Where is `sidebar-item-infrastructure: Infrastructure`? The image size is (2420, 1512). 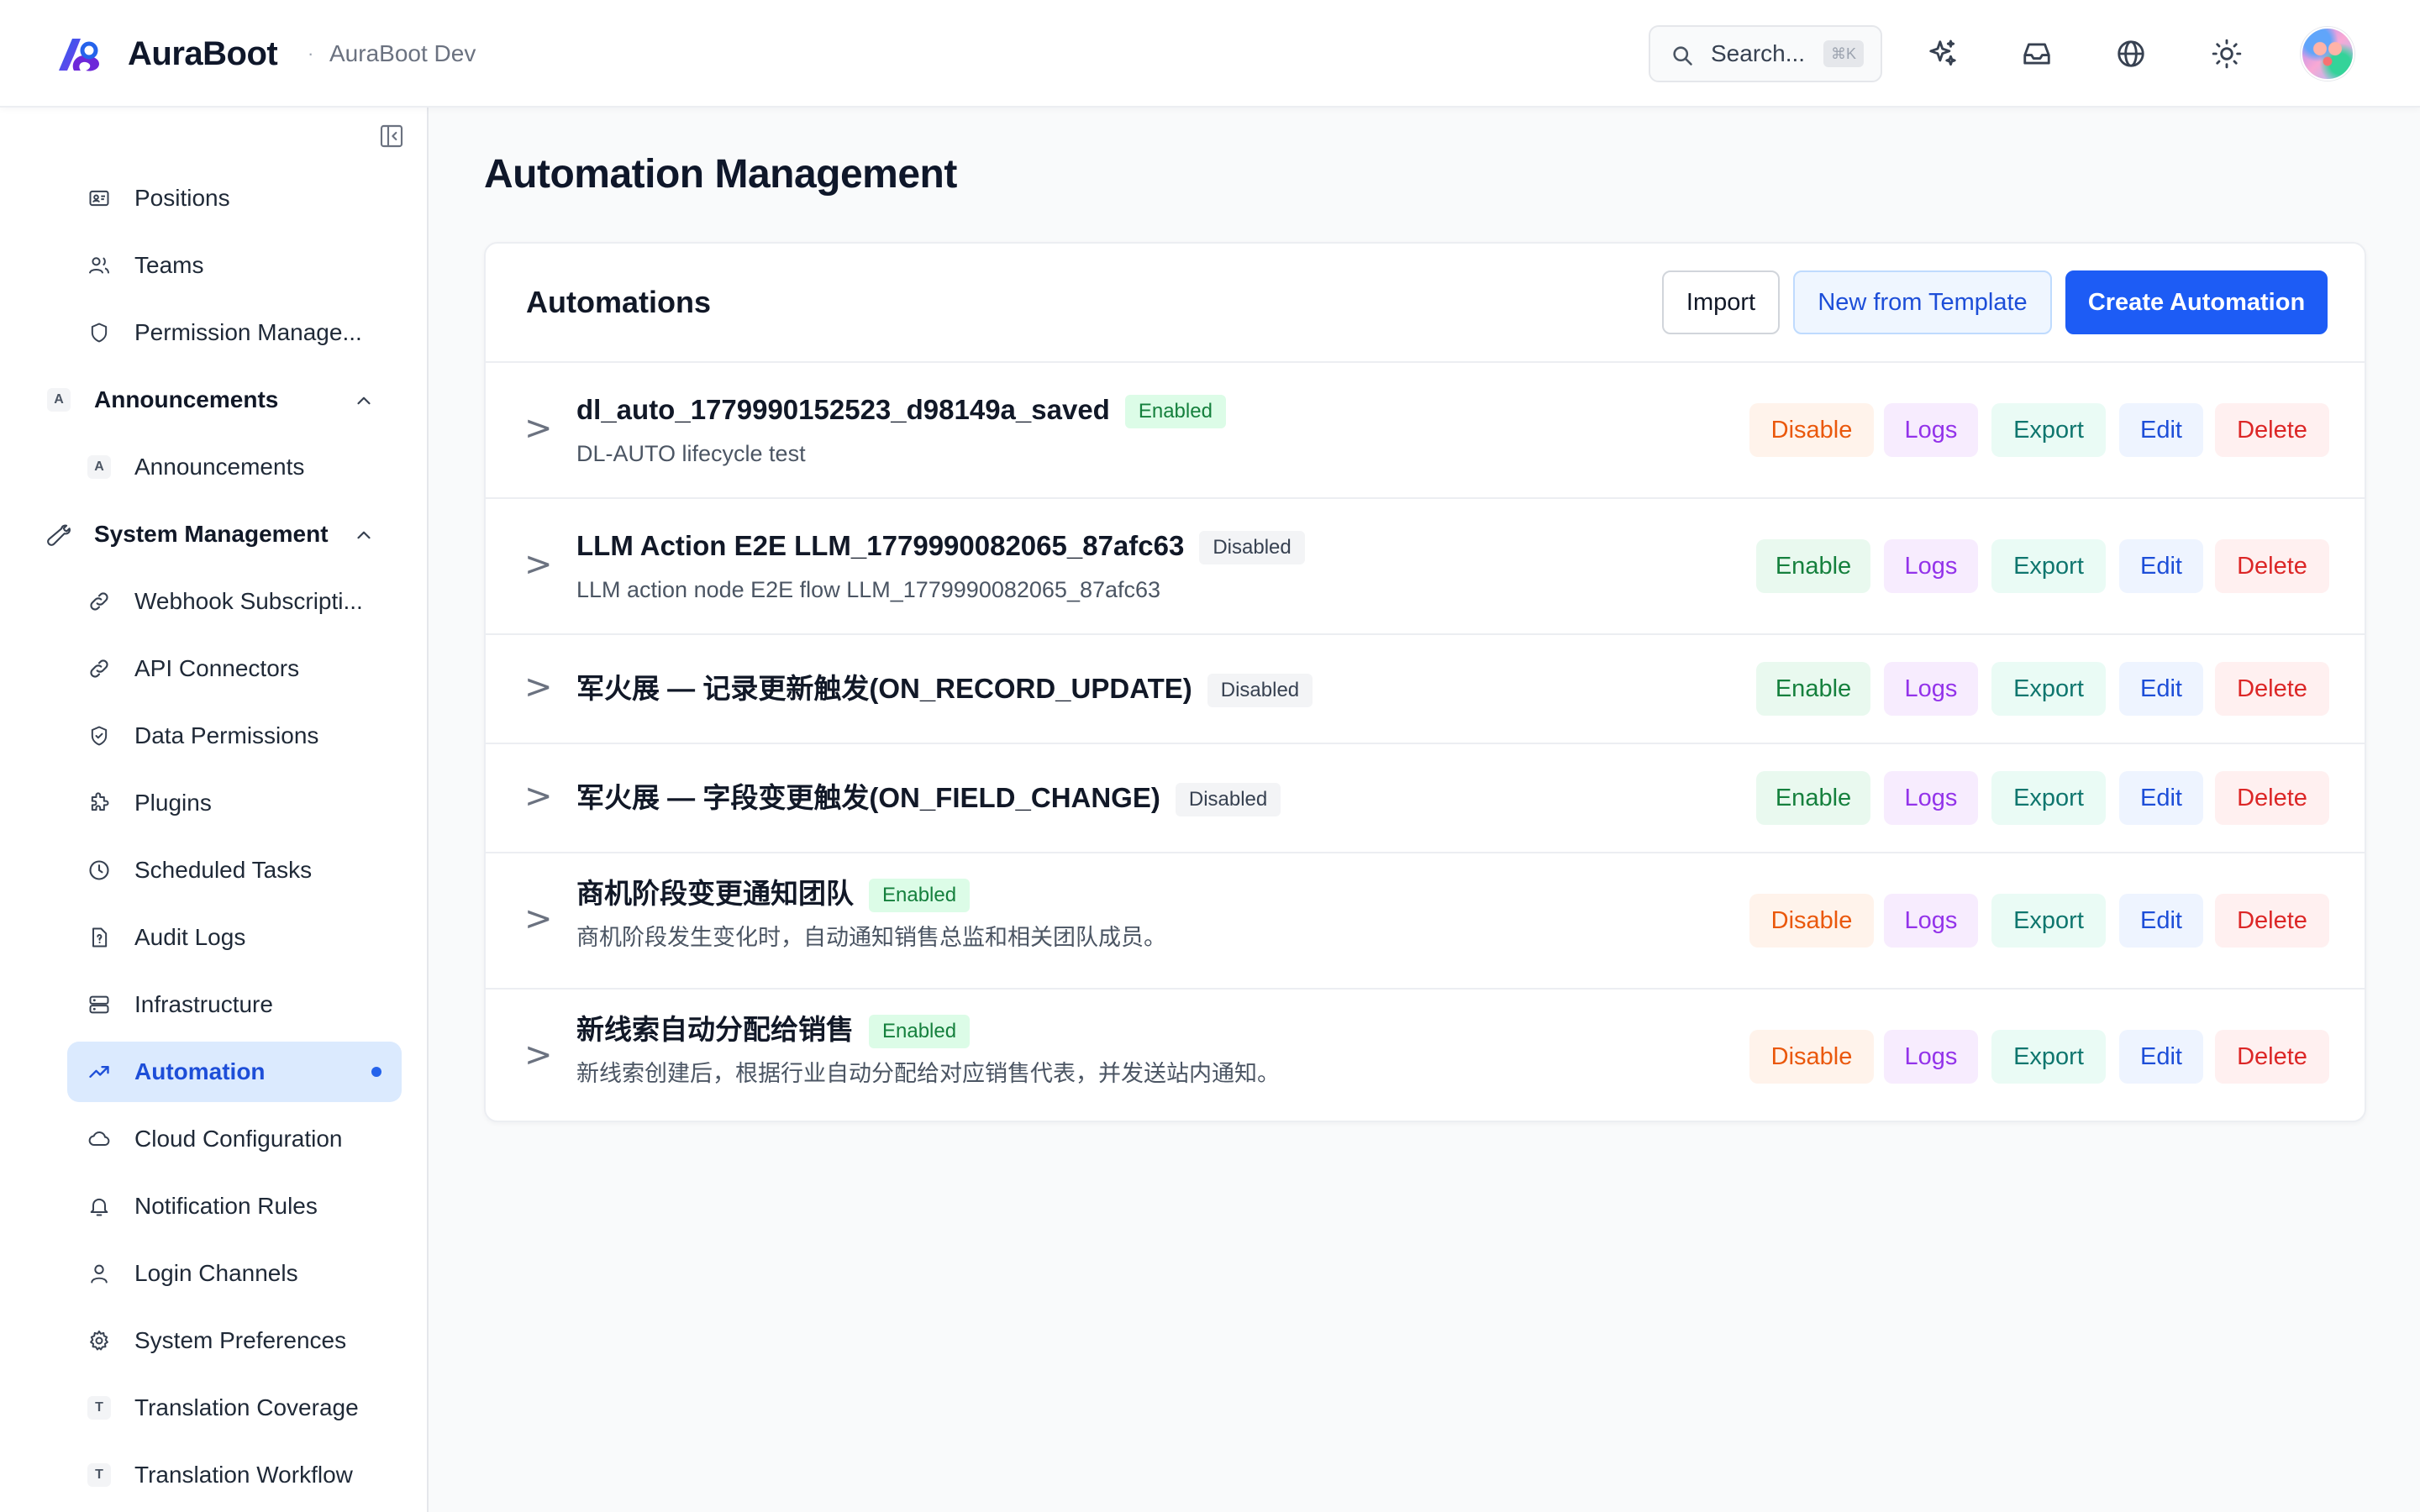 sidebar-item-infrastructure: Infrastructure is located at coordinates (234, 1004).